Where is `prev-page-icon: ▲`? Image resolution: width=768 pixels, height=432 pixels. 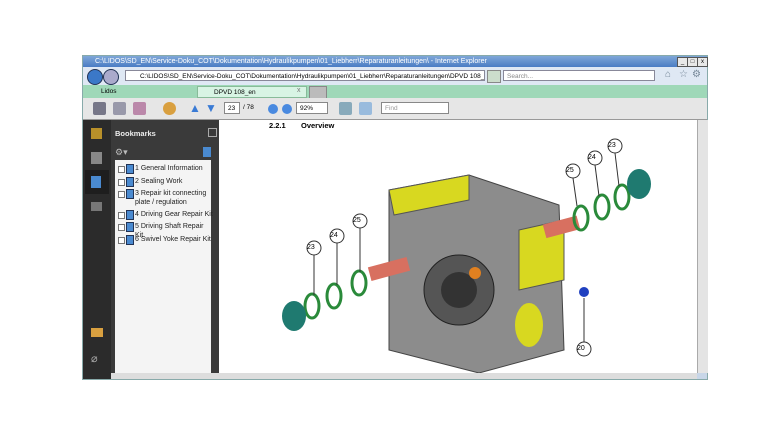 prev-page-icon: ▲ is located at coordinates (195, 108).